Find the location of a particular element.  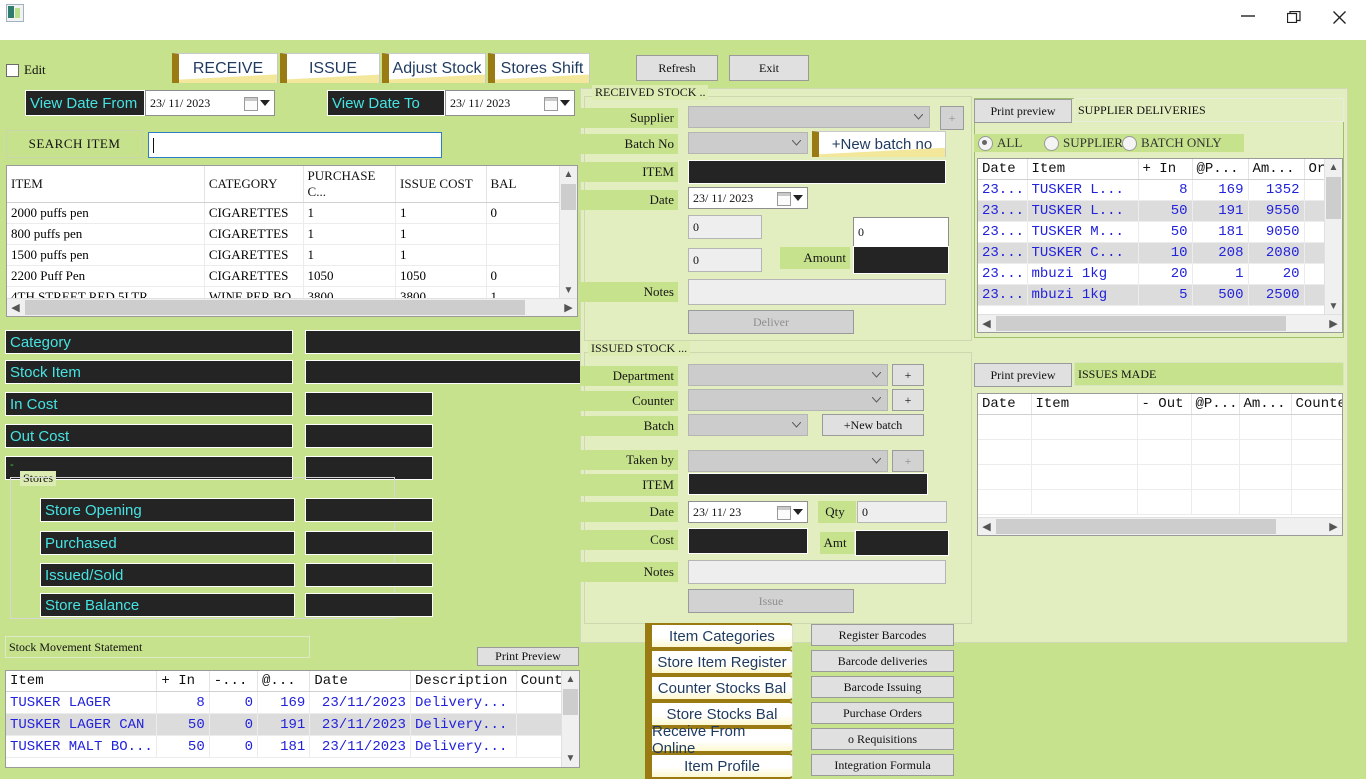

action-button-integration-formula: Integration Formula is located at coordinates (882, 765).